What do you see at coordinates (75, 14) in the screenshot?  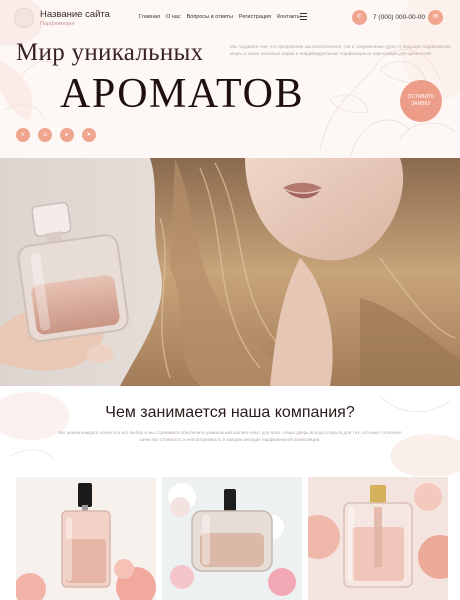 I see `site-name: Название сайта` at bounding box center [75, 14].